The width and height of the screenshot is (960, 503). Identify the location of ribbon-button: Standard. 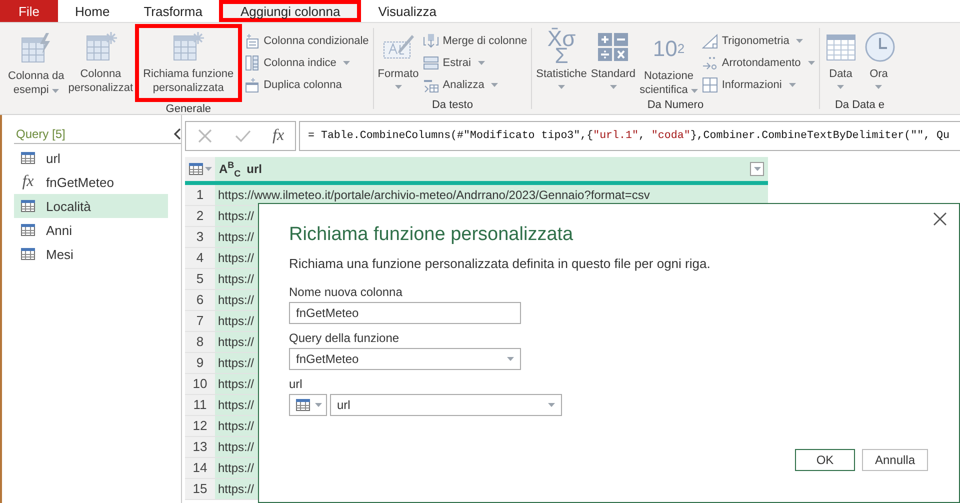
(613, 63).